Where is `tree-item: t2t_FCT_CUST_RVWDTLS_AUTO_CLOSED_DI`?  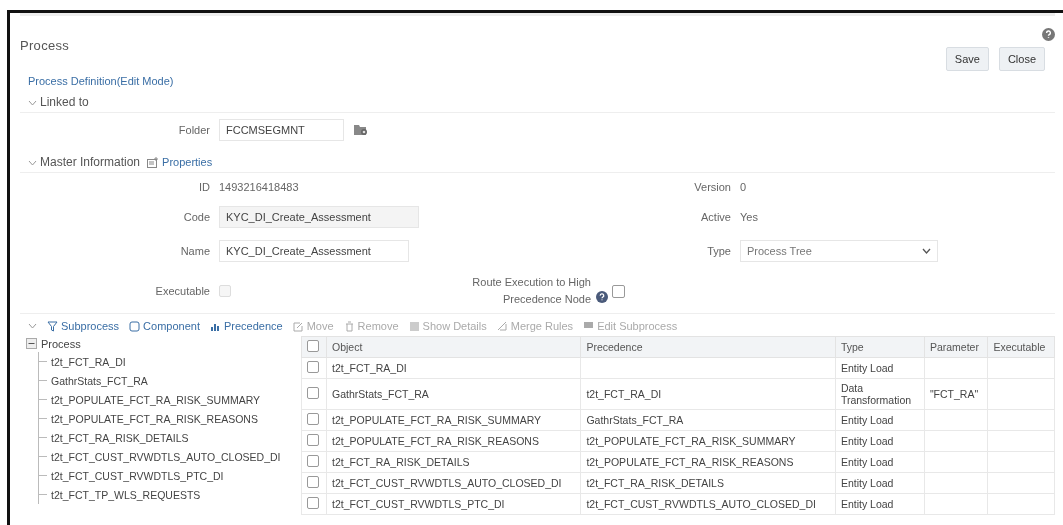 tree-item: t2t_FCT_CUST_RVWDTLS_AUTO_CLOSED_DI is located at coordinates (166, 456).